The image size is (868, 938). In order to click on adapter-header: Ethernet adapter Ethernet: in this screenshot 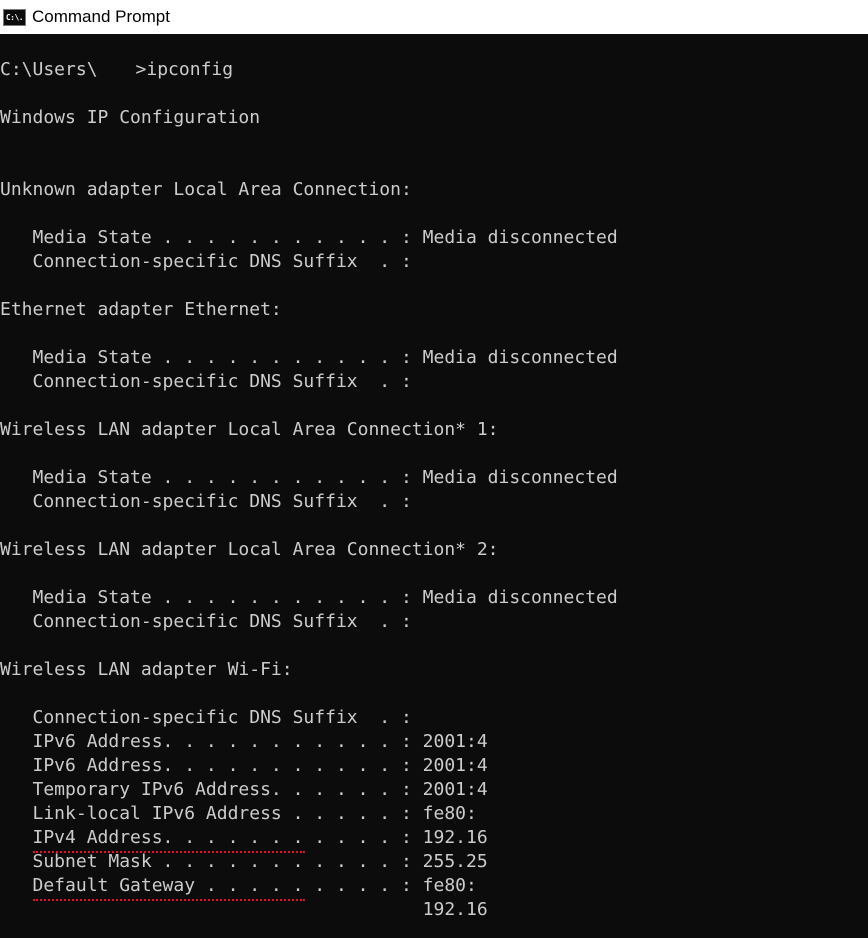, I will do `click(141, 309)`.